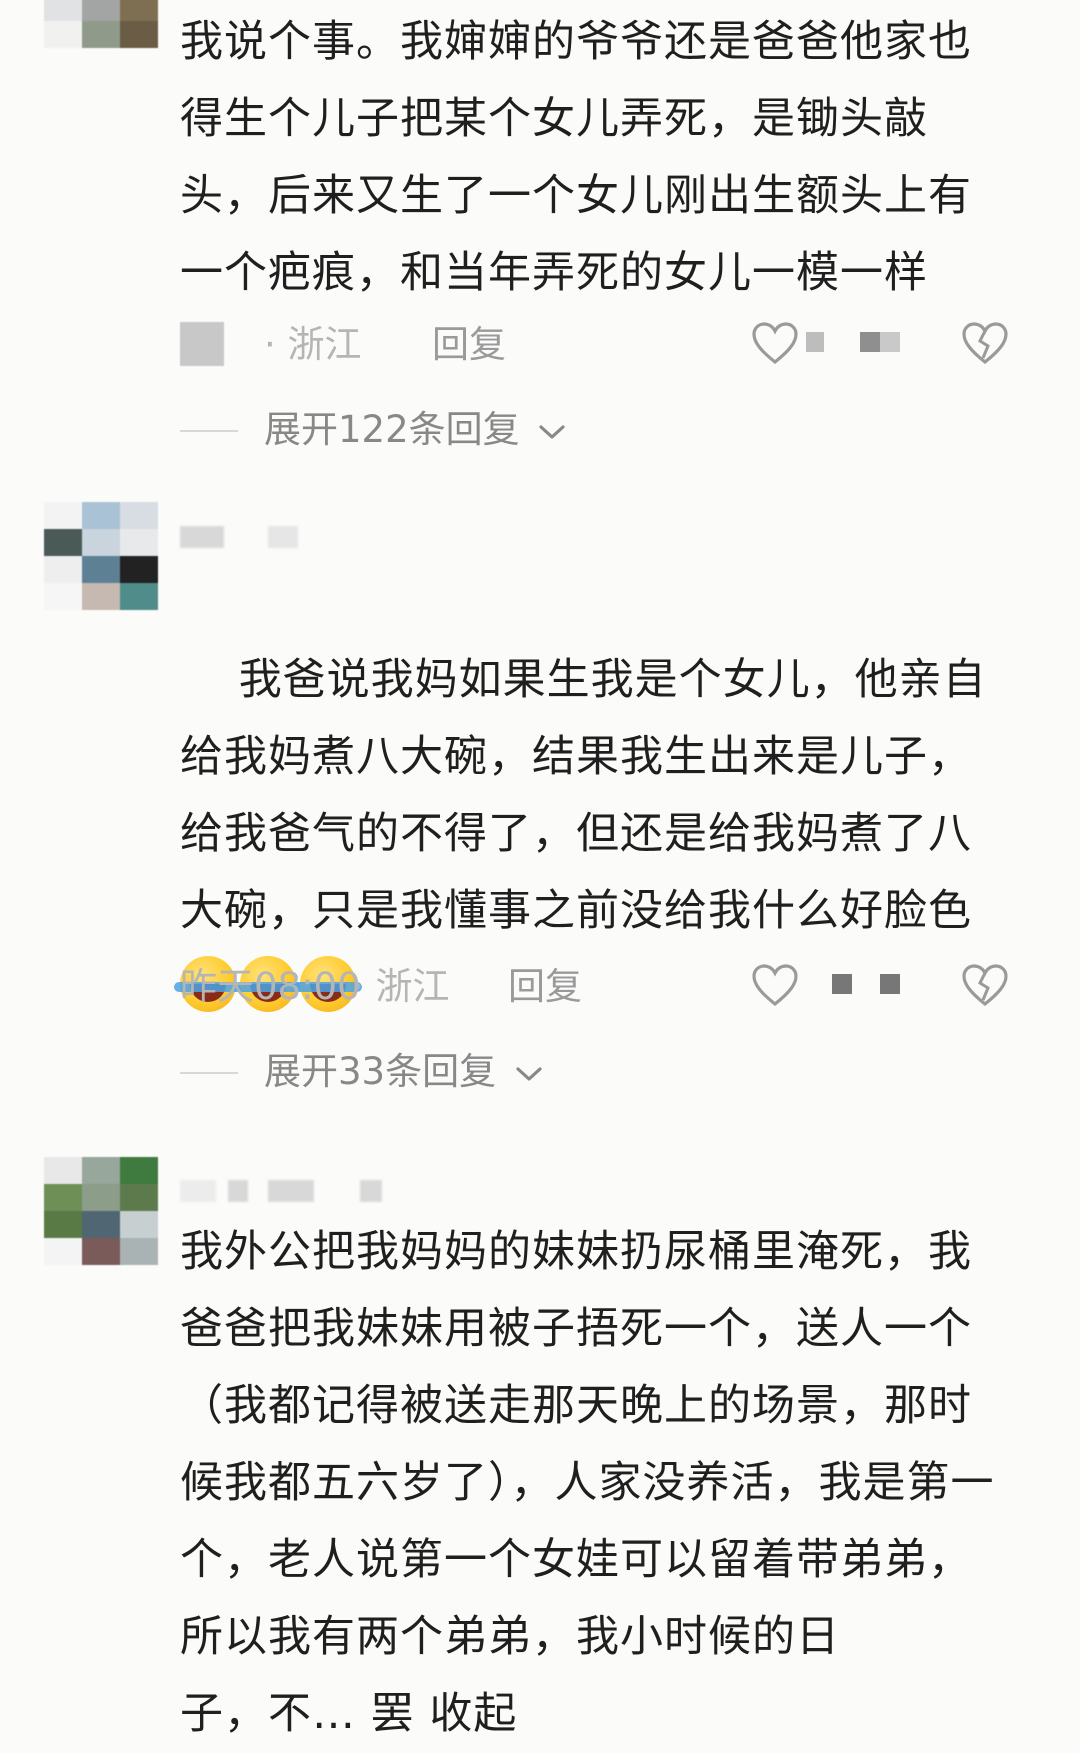 The width and height of the screenshot is (1080, 1753). What do you see at coordinates (270, 986) in the screenshot?
I see `timestamp: 昨天08:00` at bounding box center [270, 986].